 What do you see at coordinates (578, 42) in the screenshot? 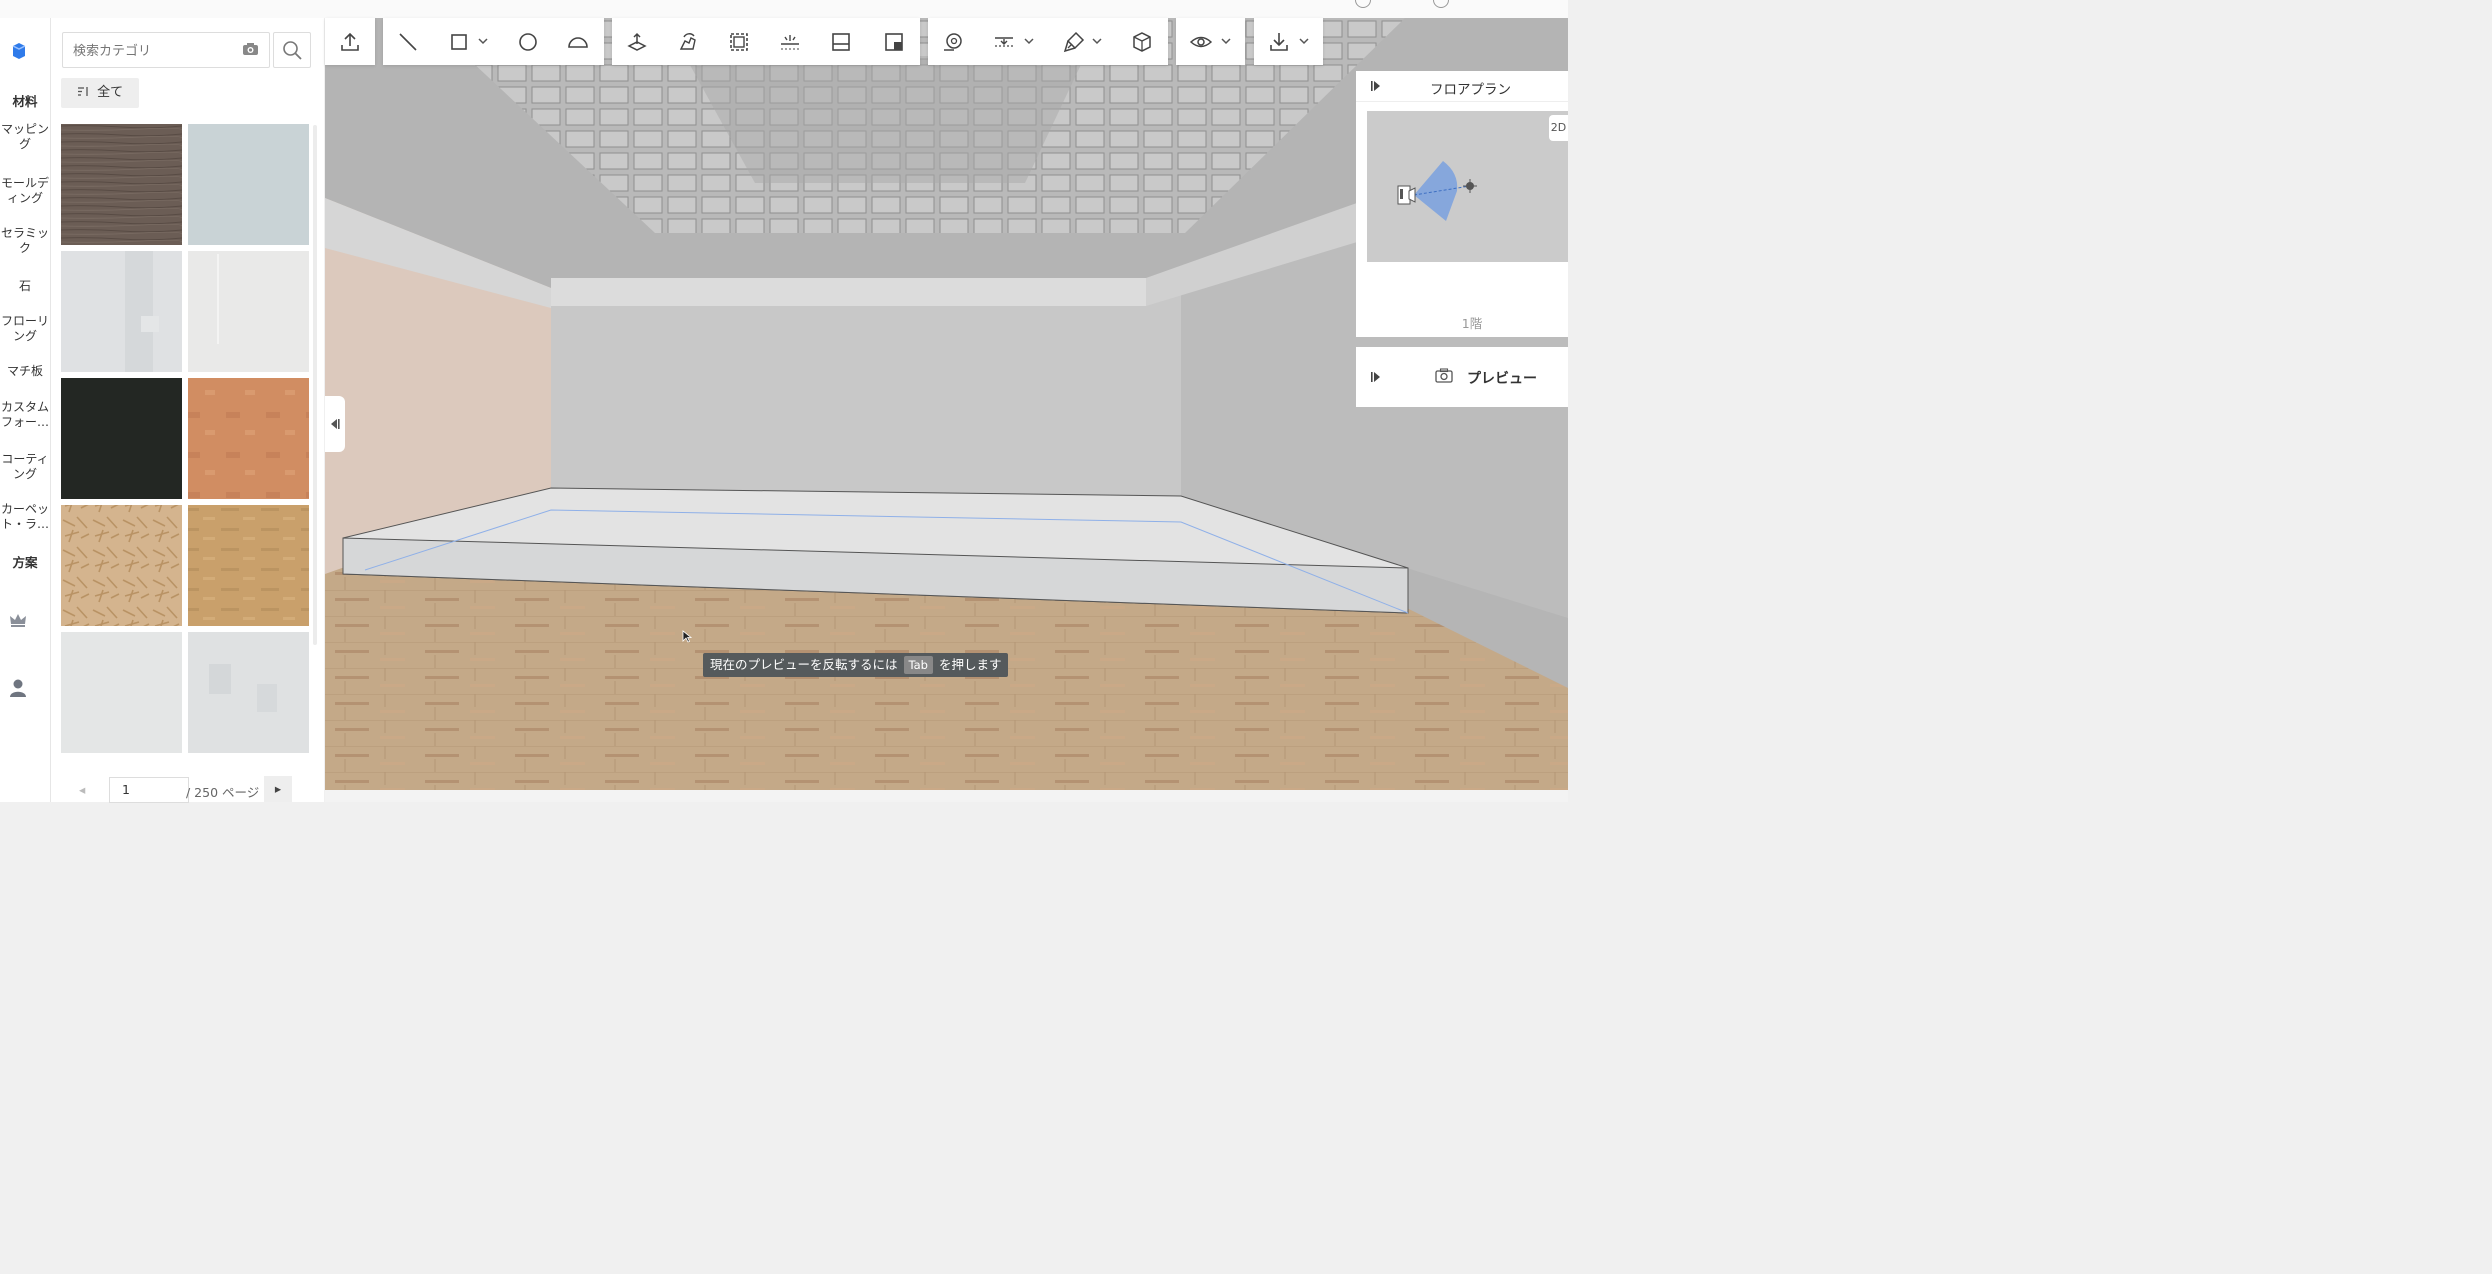
I see `arc-icon` at bounding box center [578, 42].